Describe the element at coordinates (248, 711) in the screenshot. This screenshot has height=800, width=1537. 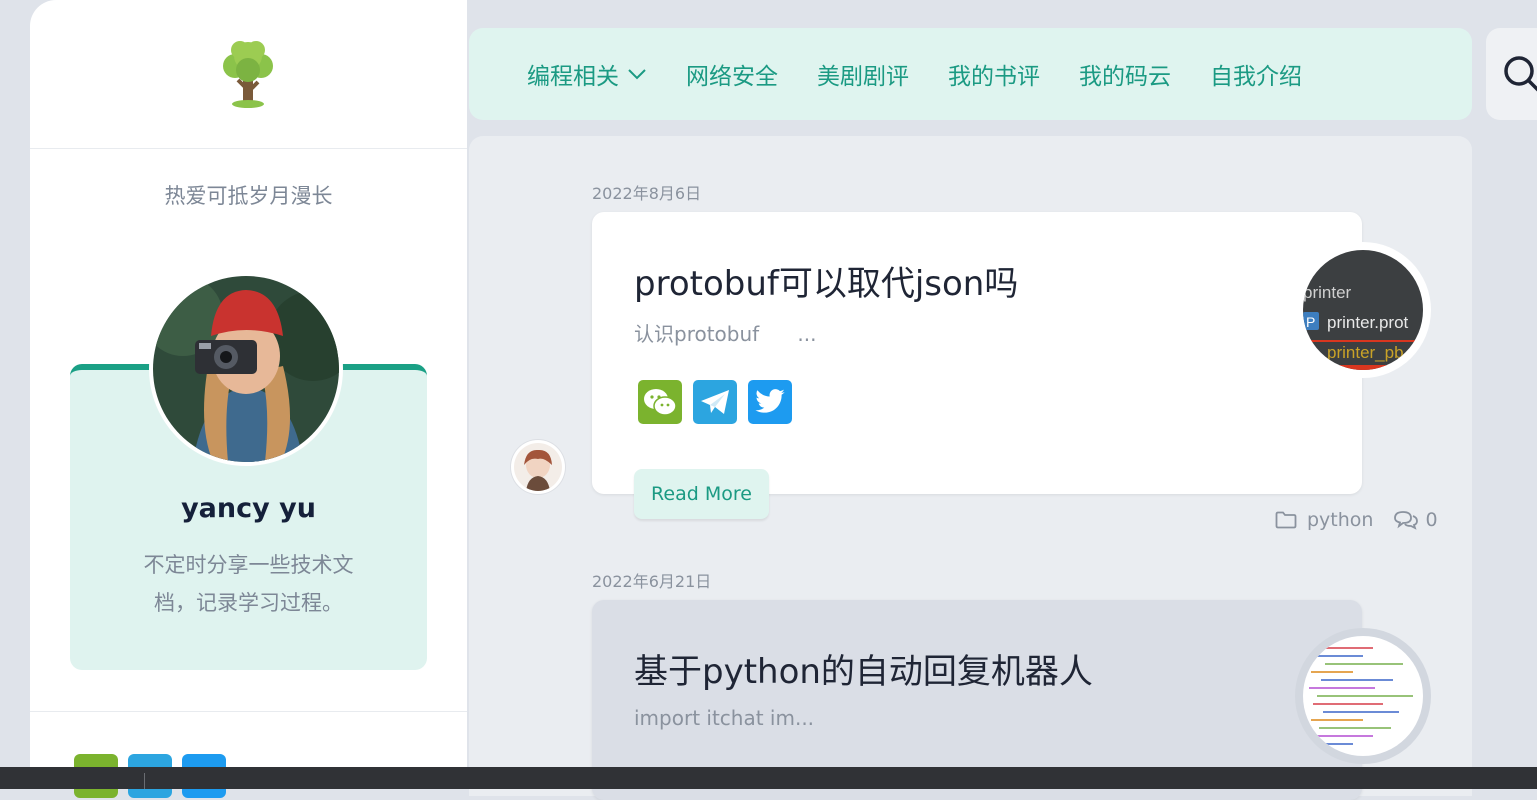
I see `divider` at that location.